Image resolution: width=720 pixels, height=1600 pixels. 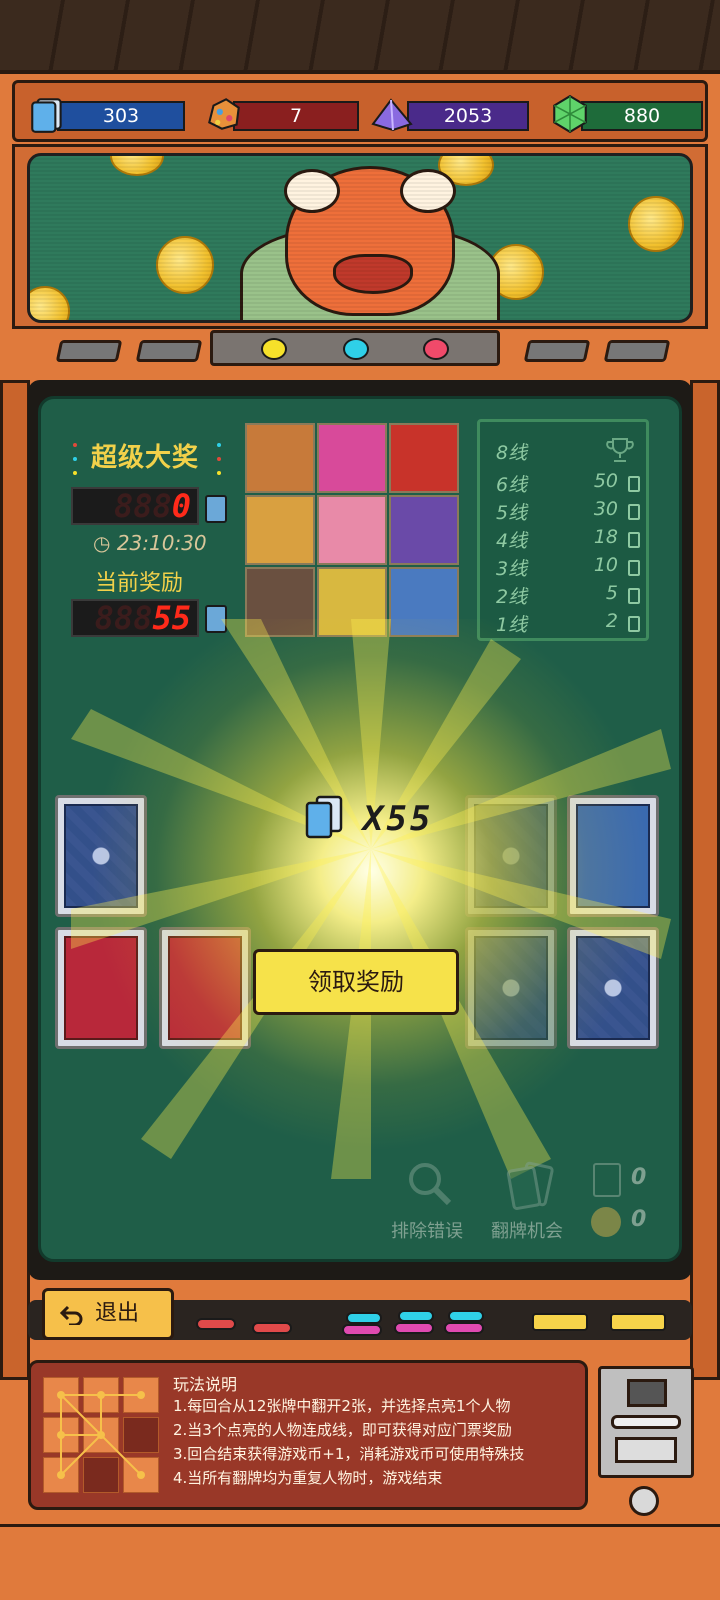 I want to click on character-grid, so click(x=353, y=531).